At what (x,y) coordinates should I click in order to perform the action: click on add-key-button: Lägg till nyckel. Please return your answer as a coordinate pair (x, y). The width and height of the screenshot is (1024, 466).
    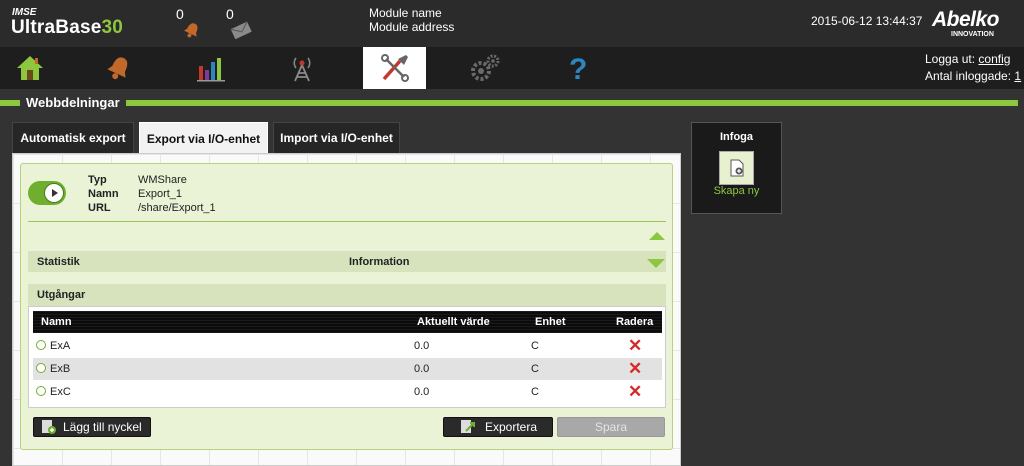
    Looking at the image, I should click on (92, 427).